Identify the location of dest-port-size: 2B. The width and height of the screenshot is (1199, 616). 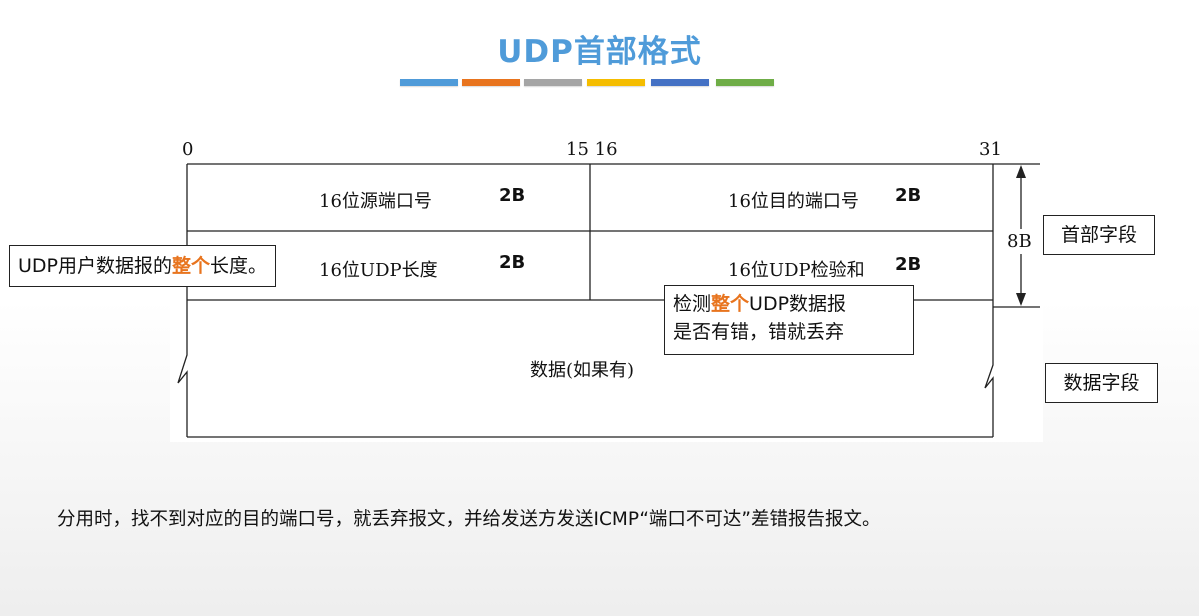
(908, 195).